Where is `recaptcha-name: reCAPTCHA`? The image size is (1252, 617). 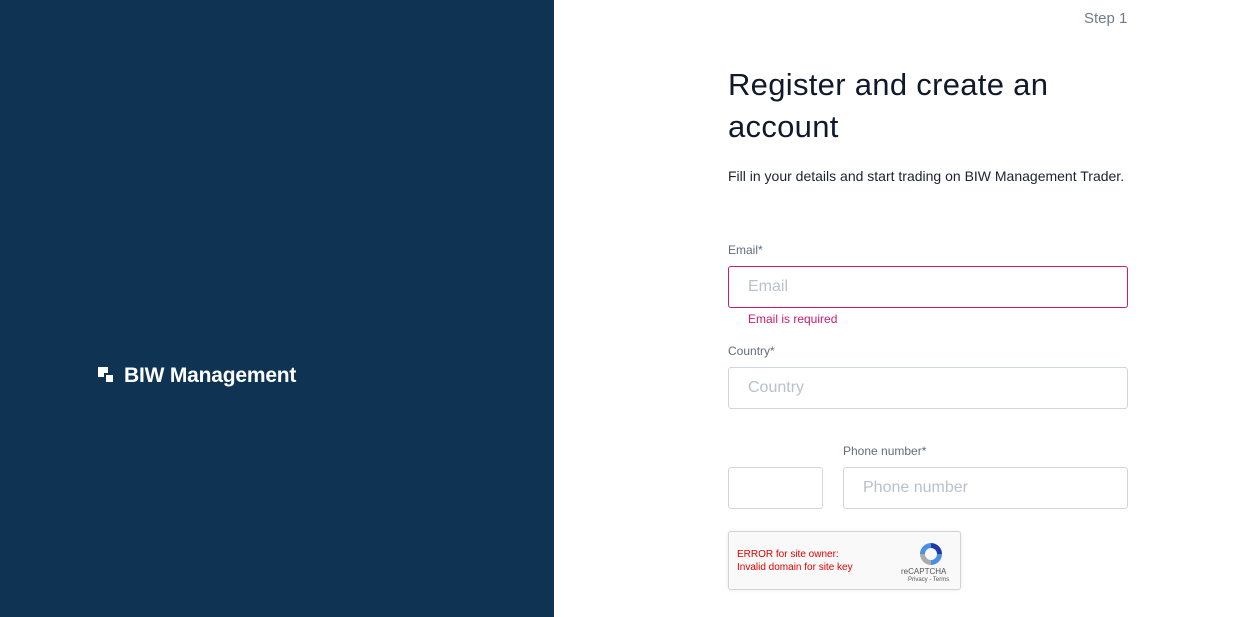 recaptcha-name: reCAPTCHA is located at coordinates (924, 571).